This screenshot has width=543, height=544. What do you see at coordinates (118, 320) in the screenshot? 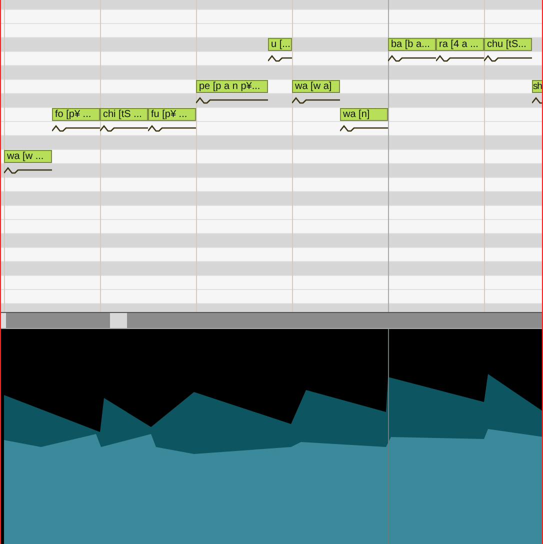
I see `scrollbar-thumb` at bounding box center [118, 320].